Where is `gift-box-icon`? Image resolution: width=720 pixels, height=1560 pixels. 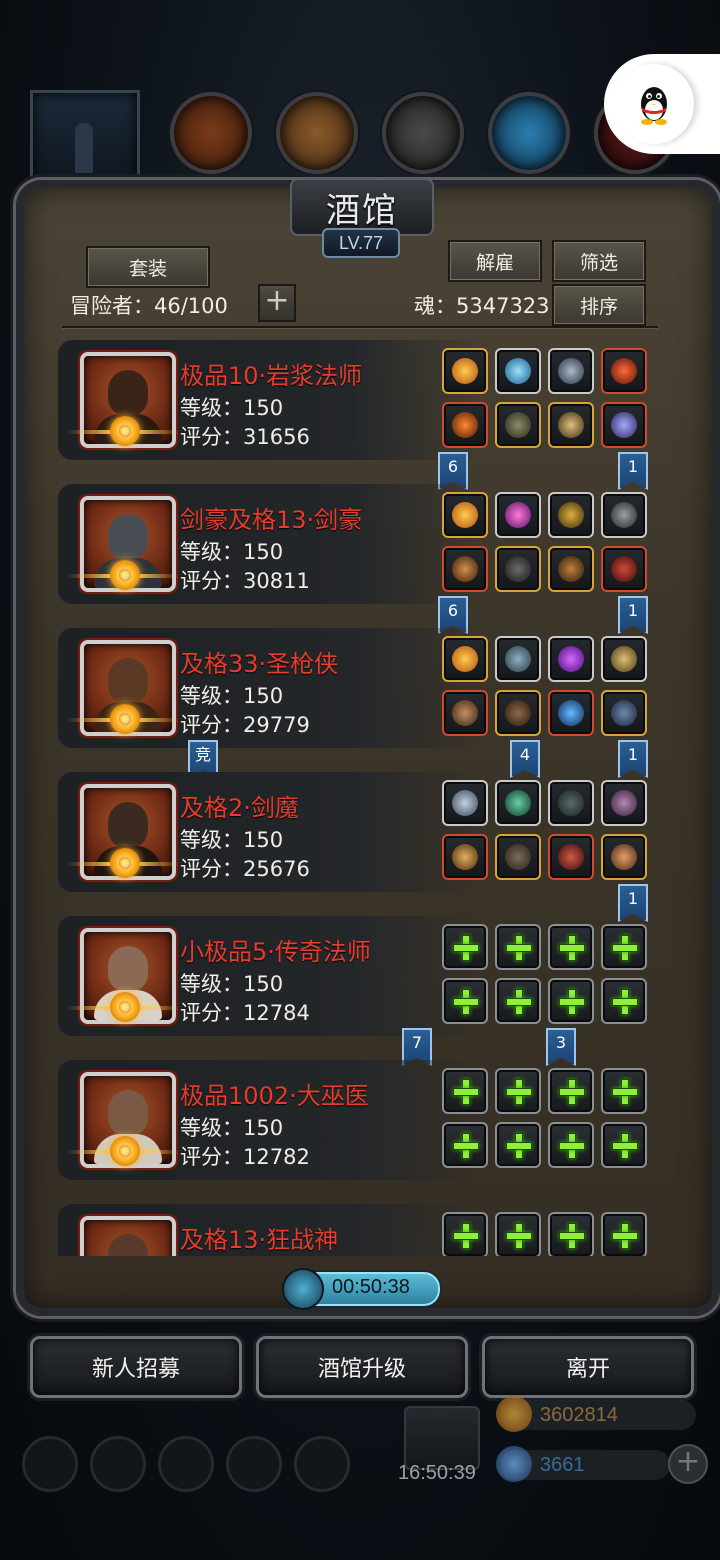 gift-box-icon is located at coordinates (442, 1438).